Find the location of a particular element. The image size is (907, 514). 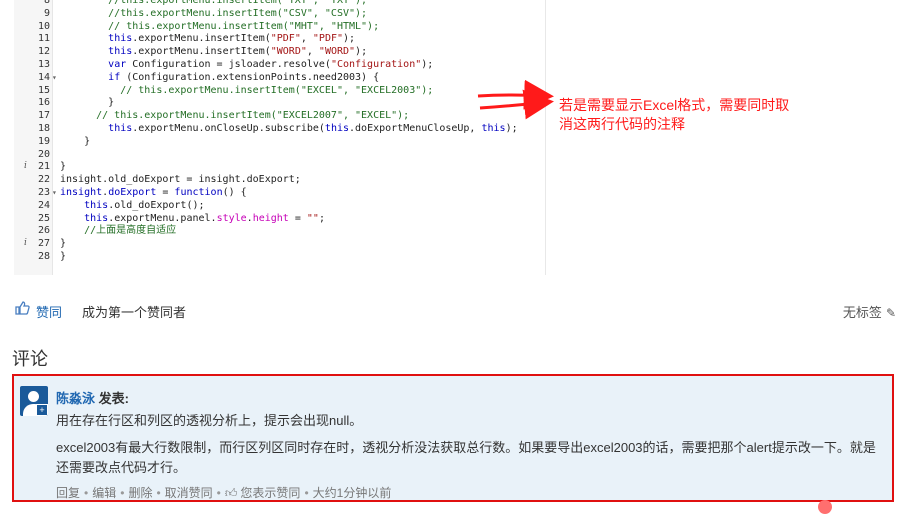

line-number: 9 is located at coordinates (46, 13).